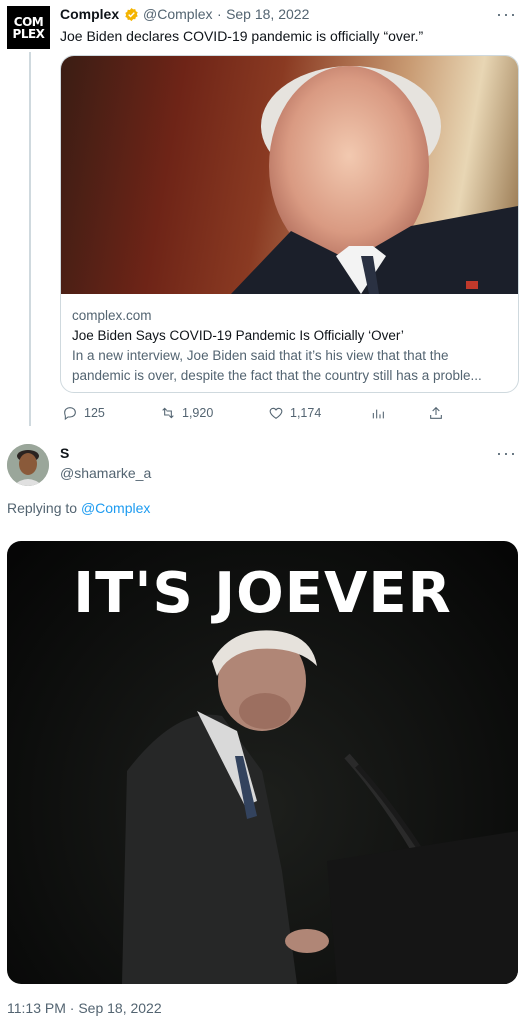 The height and width of the screenshot is (1024, 524). What do you see at coordinates (70, 414) in the screenshot?
I see `reply-icon` at bounding box center [70, 414].